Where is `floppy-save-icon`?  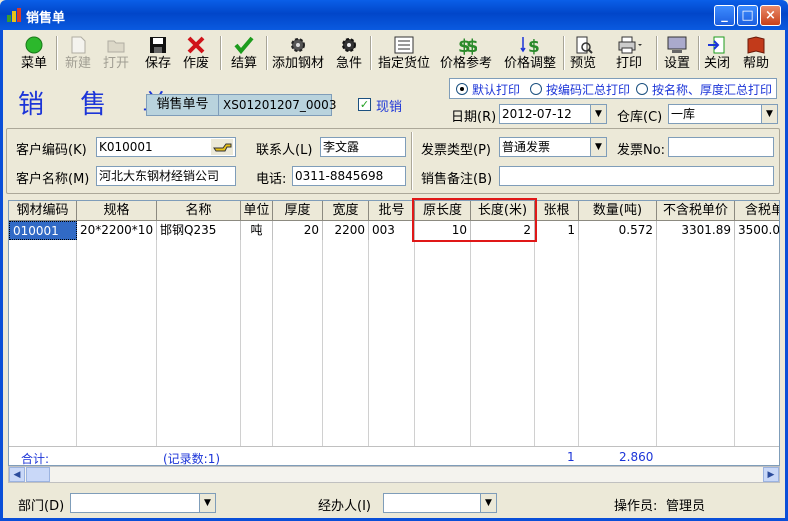 floppy-save-icon is located at coordinates (158, 45).